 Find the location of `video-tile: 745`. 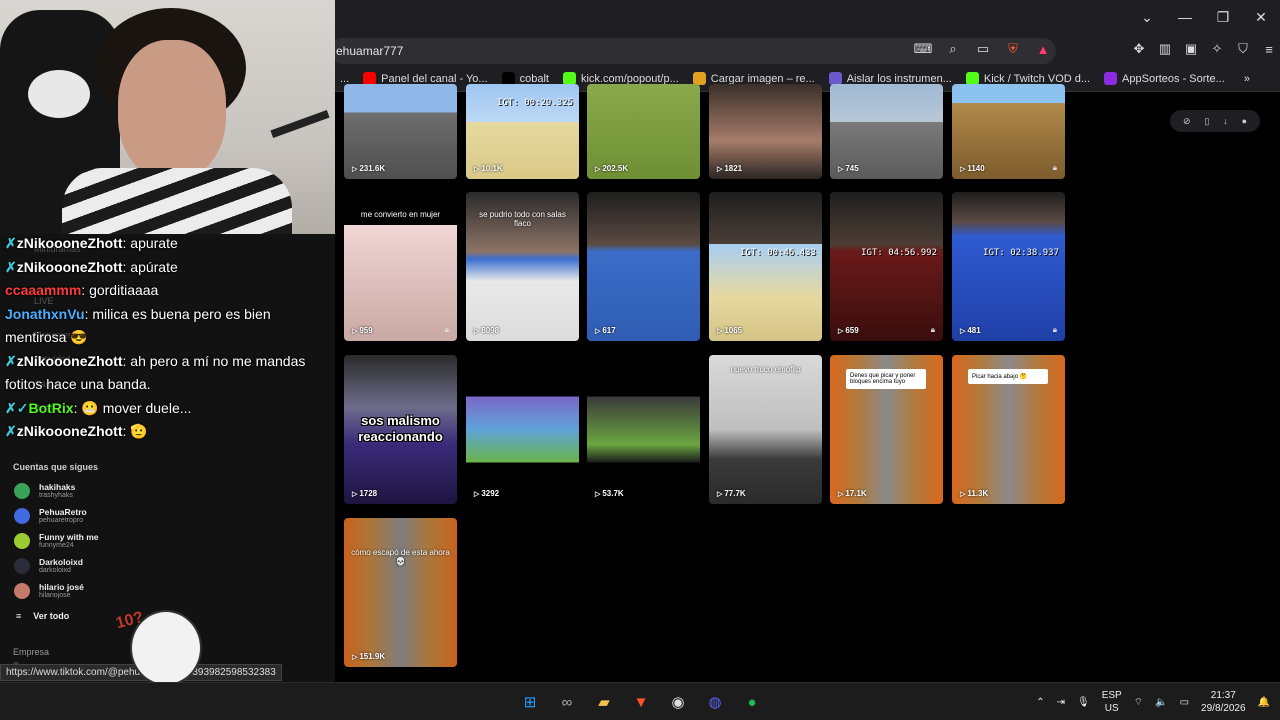

video-tile: 745 is located at coordinates (886, 131).